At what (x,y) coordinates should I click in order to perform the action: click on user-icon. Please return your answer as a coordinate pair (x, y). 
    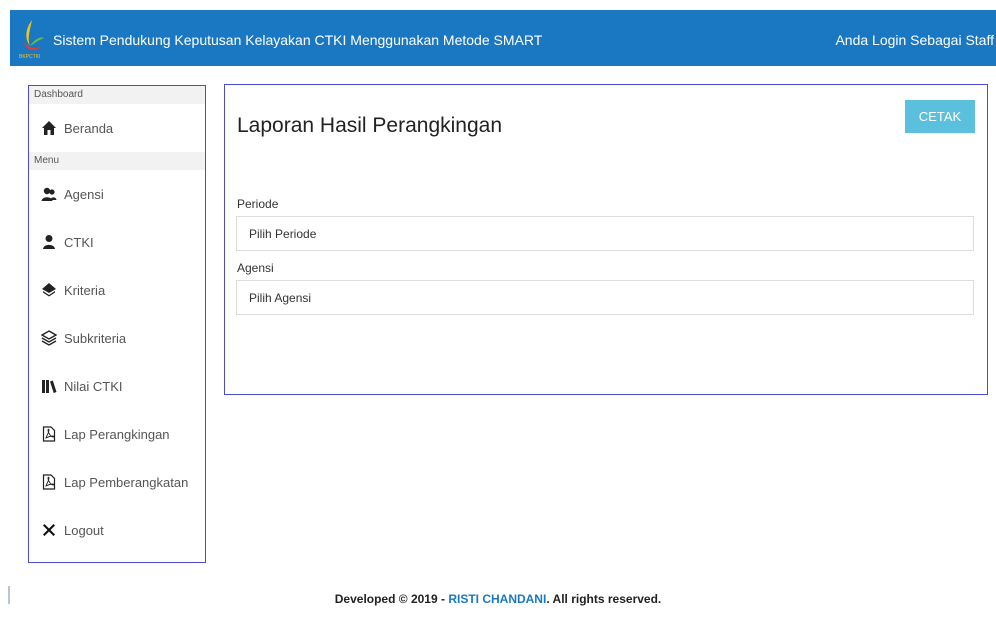
    Looking at the image, I should click on (49, 242).